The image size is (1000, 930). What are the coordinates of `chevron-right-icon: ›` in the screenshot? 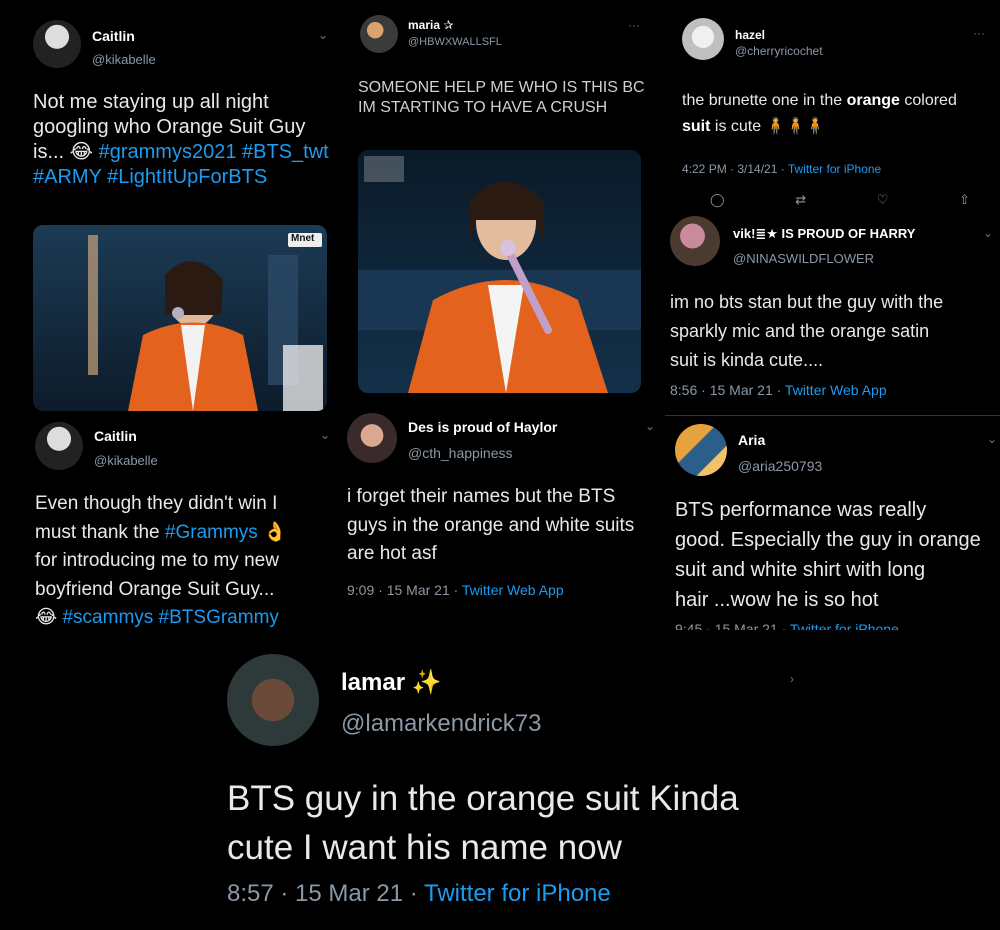 It's located at (792, 679).